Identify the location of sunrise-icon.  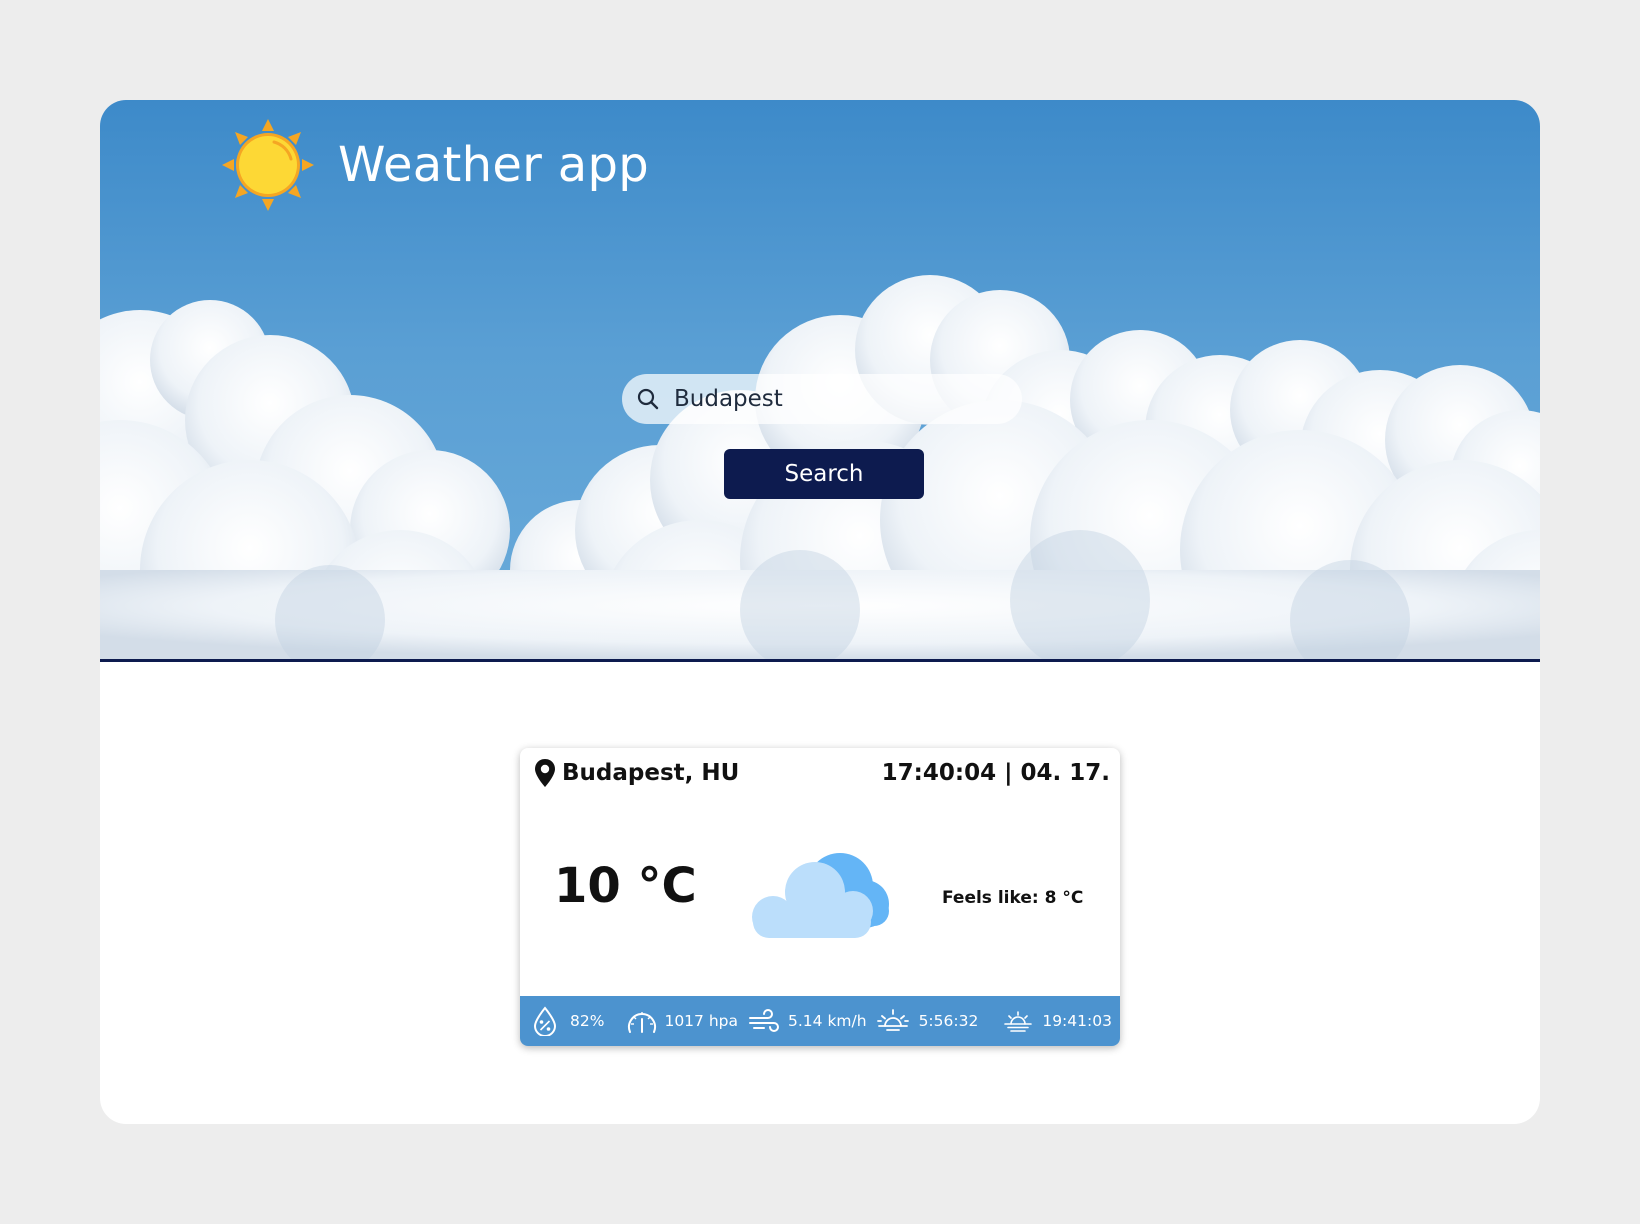
(892, 1020).